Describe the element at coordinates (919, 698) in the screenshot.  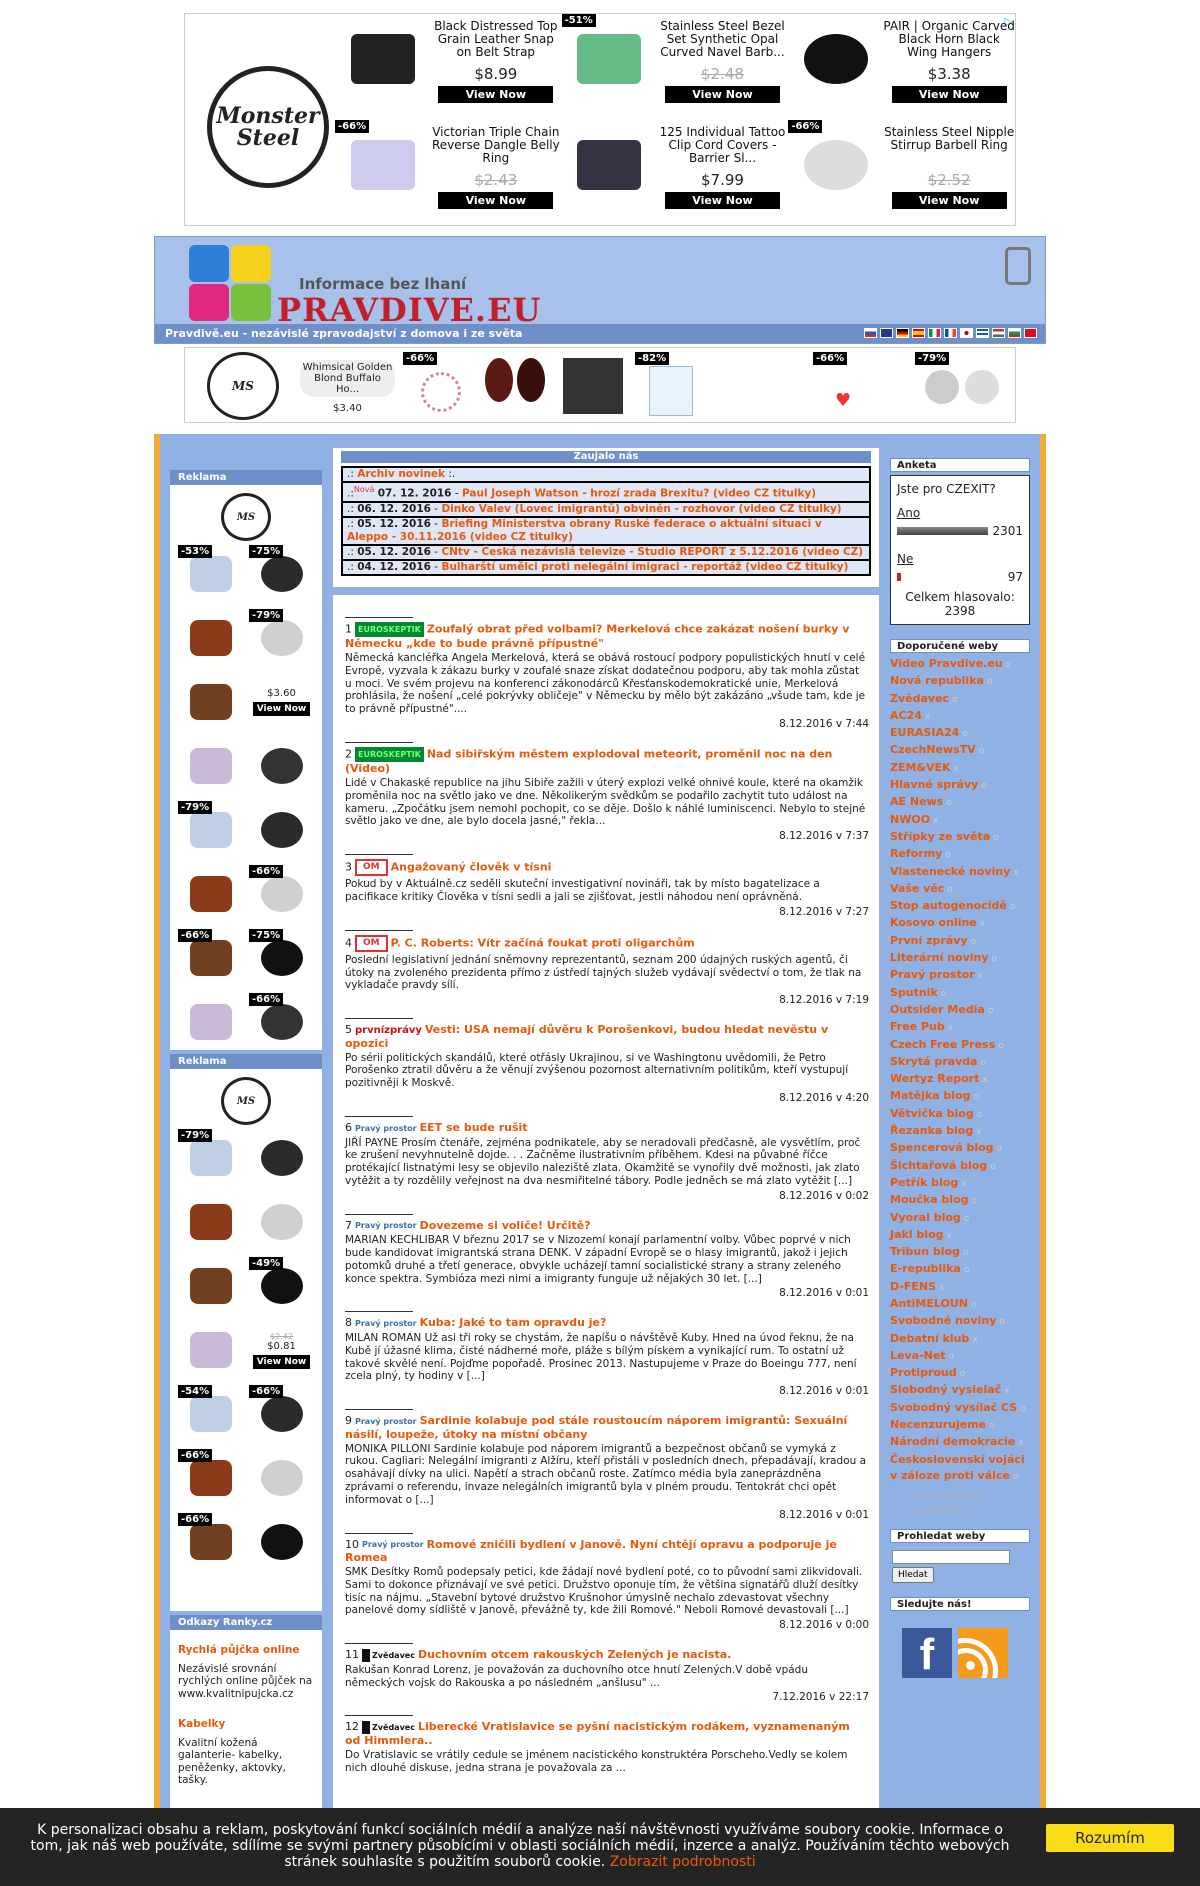
I see `recommended-web-link: Zvědavec` at that location.